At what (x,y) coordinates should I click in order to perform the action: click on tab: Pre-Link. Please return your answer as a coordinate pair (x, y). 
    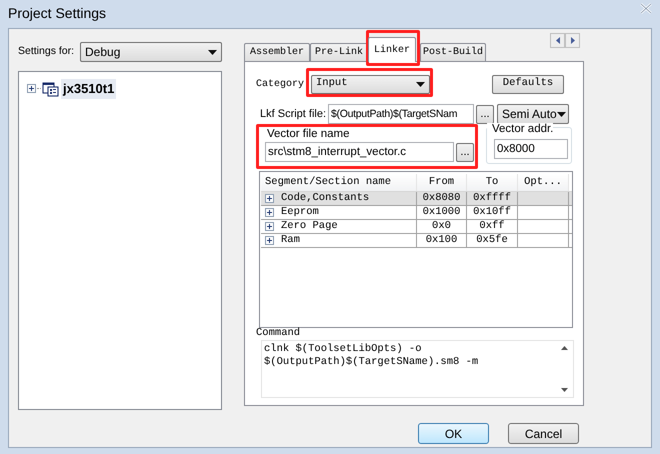
    Looking at the image, I should click on (339, 52).